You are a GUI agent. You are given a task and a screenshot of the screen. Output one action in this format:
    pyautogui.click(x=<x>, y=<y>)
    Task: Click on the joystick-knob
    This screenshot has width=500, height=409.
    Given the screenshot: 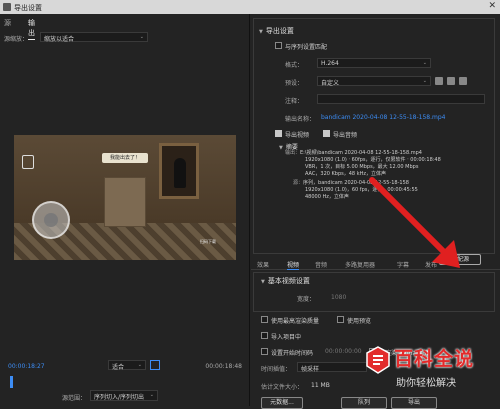 What is the action you would take?
    pyautogui.click(x=51, y=220)
    